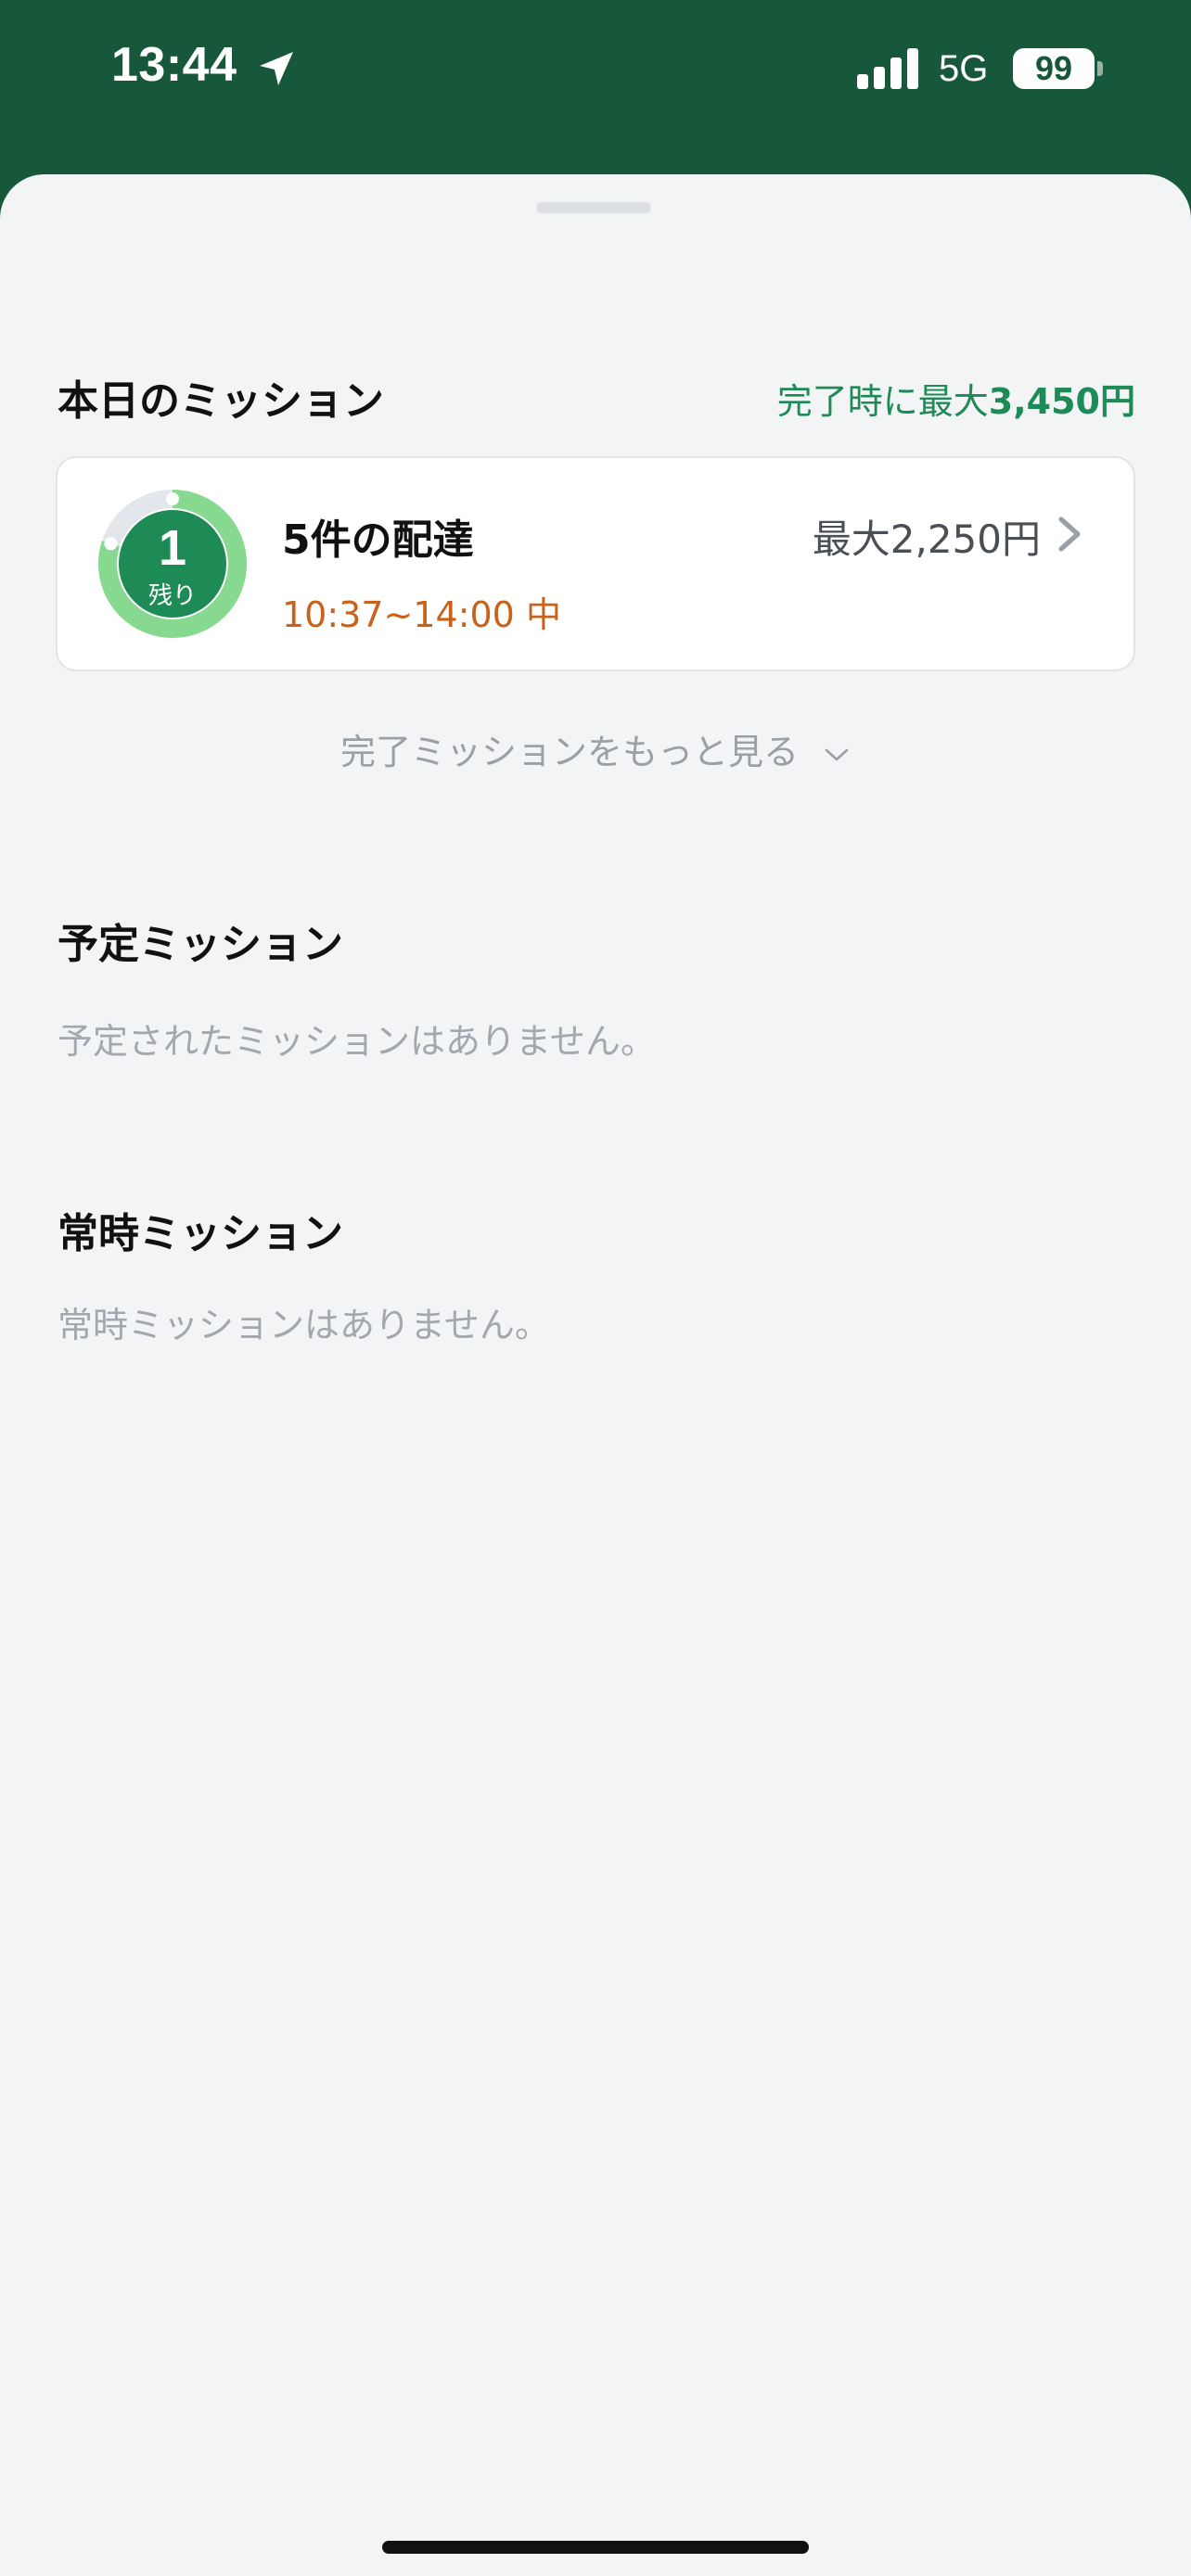  What do you see at coordinates (1069, 534) in the screenshot?
I see `chevron-right-icon` at bounding box center [1069, 534].